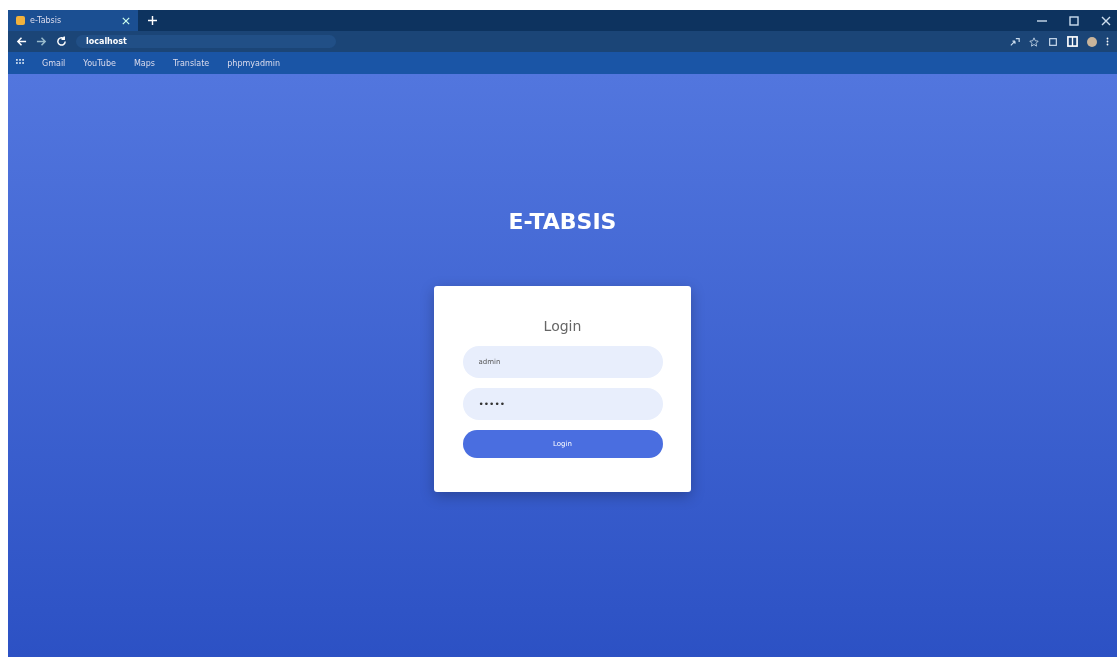  Describe the element at coordinates (562, 404) in the screenshot. I see `password-field: •••••` at that location.